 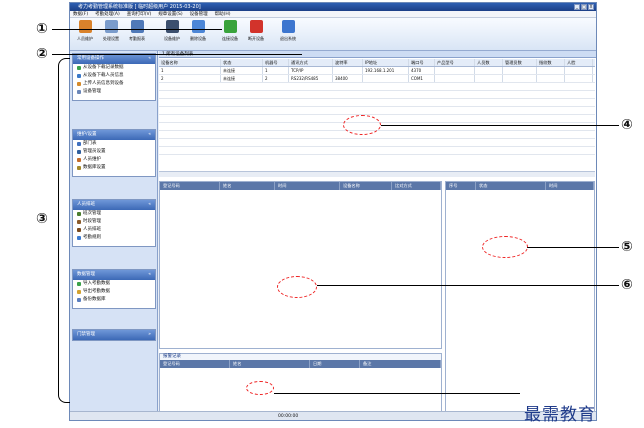 What do you see at coordinates (114, 144) in the screenshot?
I see `sidebar-item-departments: 部门表` at bounding box center [114, 144].